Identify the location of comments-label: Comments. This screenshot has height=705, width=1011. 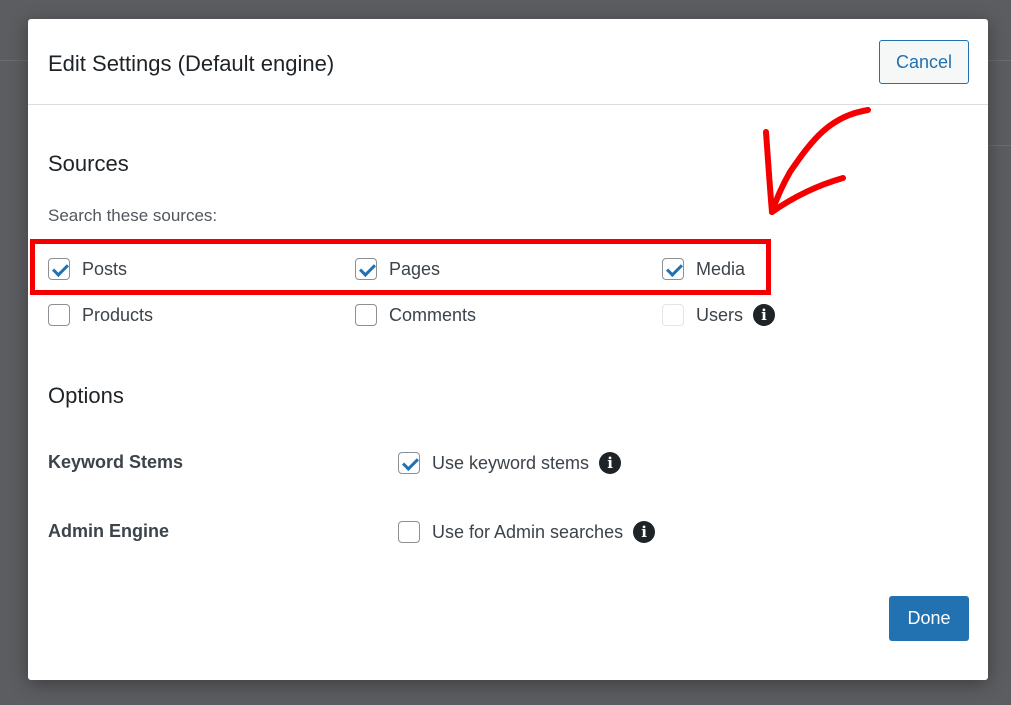
(433, 314).